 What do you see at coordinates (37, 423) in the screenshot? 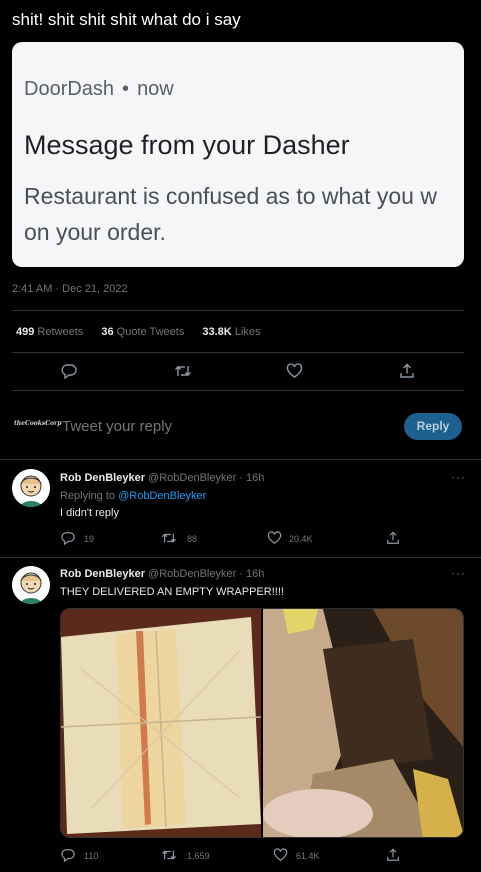
I see `user-avatar: theCooksCorp` at bounding box center [37, 423].